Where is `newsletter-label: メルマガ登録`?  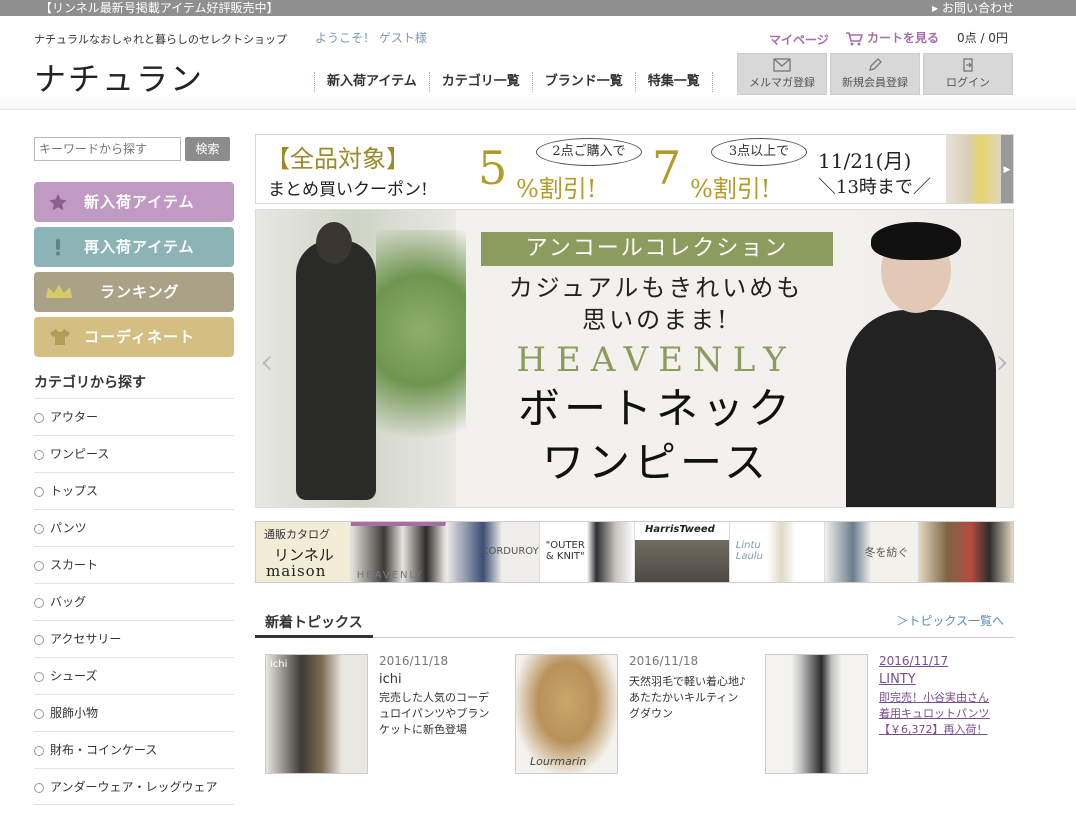 newsletter-label: メルマガ登録 is located at coordinates (782, 82).